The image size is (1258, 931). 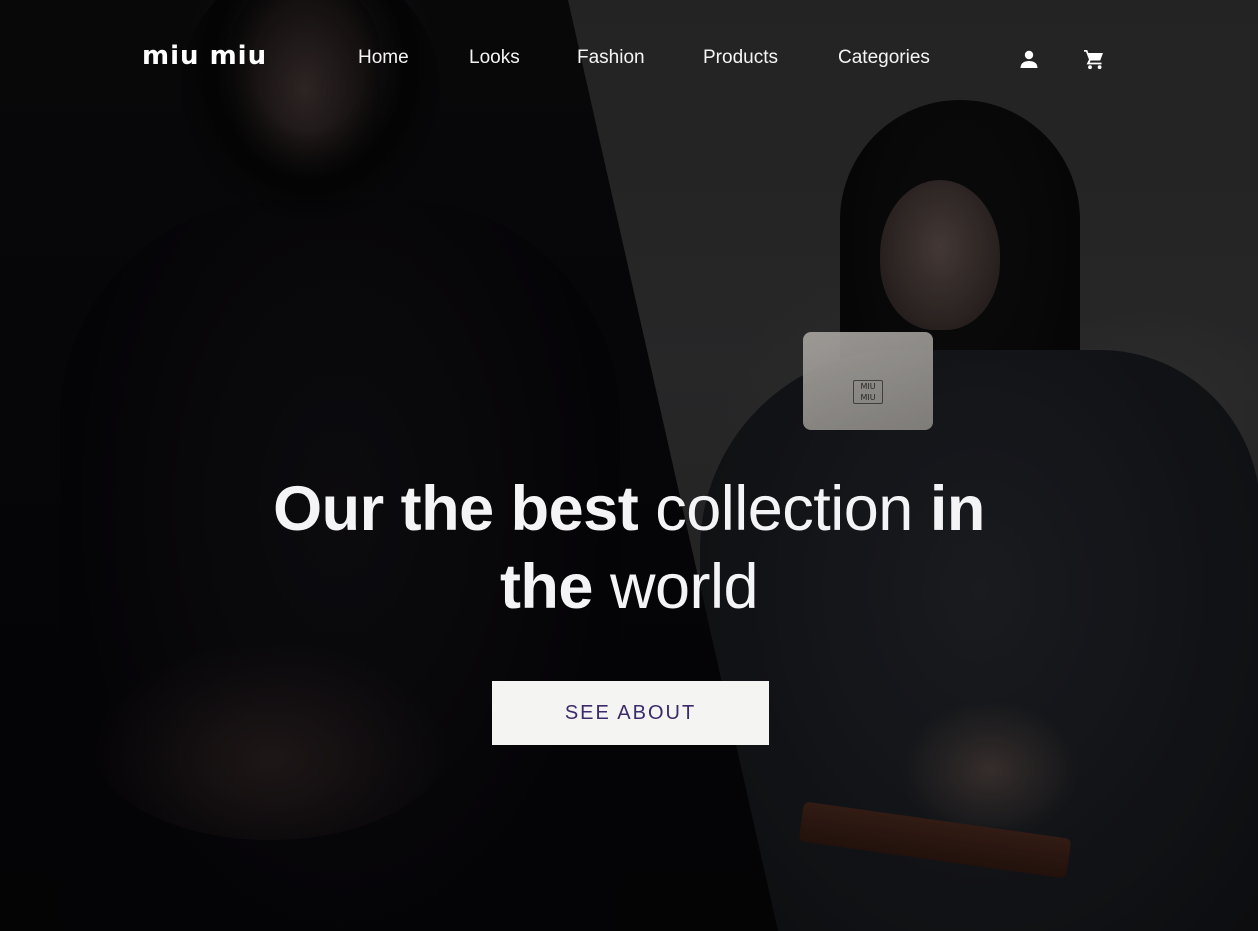 I want to click on nav-link-looks: Looks, so click(x=494, y=58).